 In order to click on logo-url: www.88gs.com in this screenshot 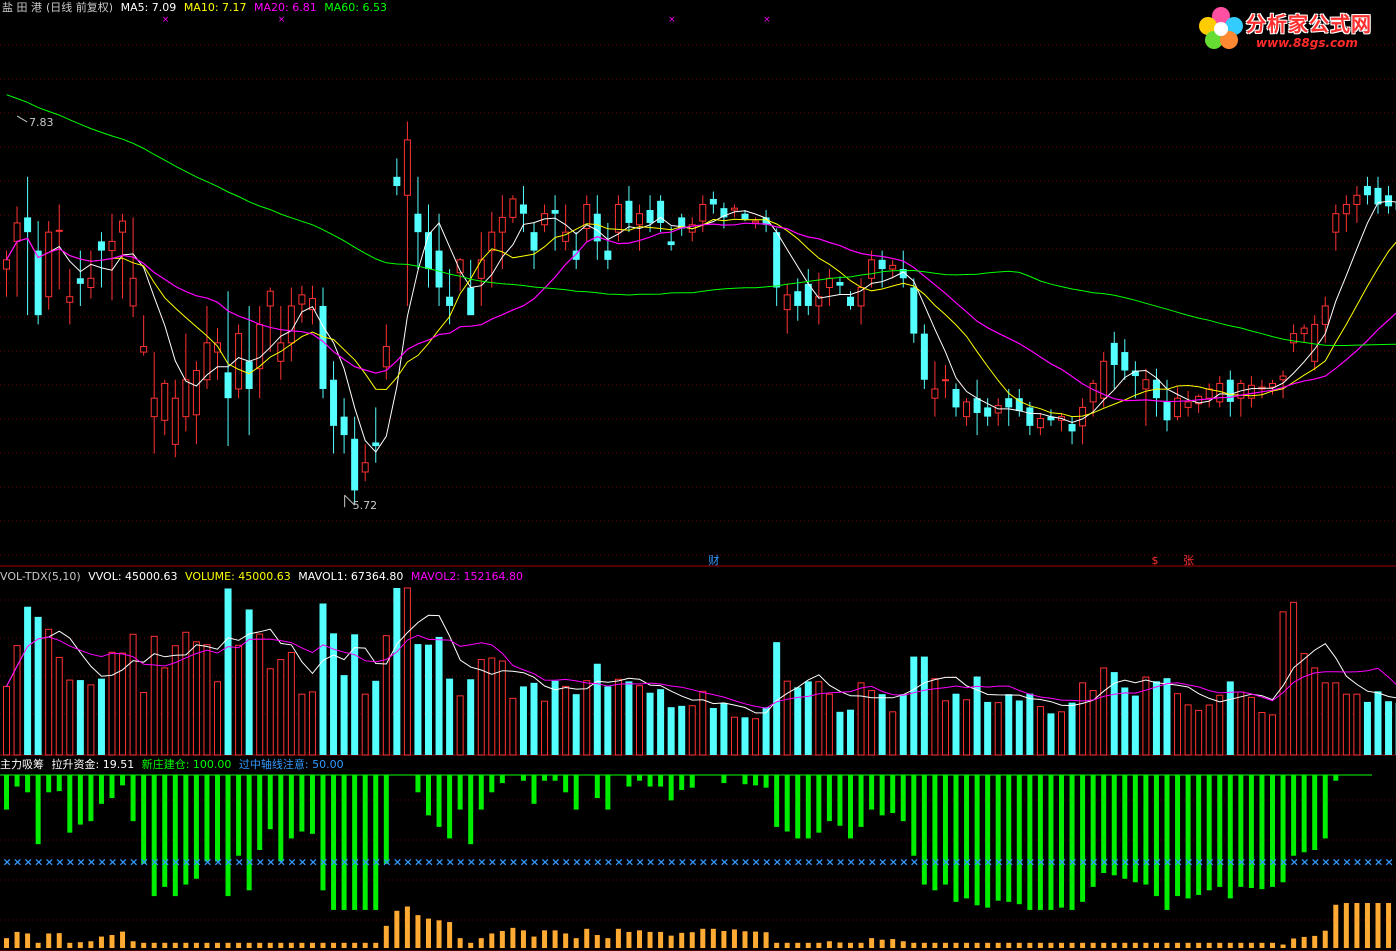, I will do `click(1307, 43)`.